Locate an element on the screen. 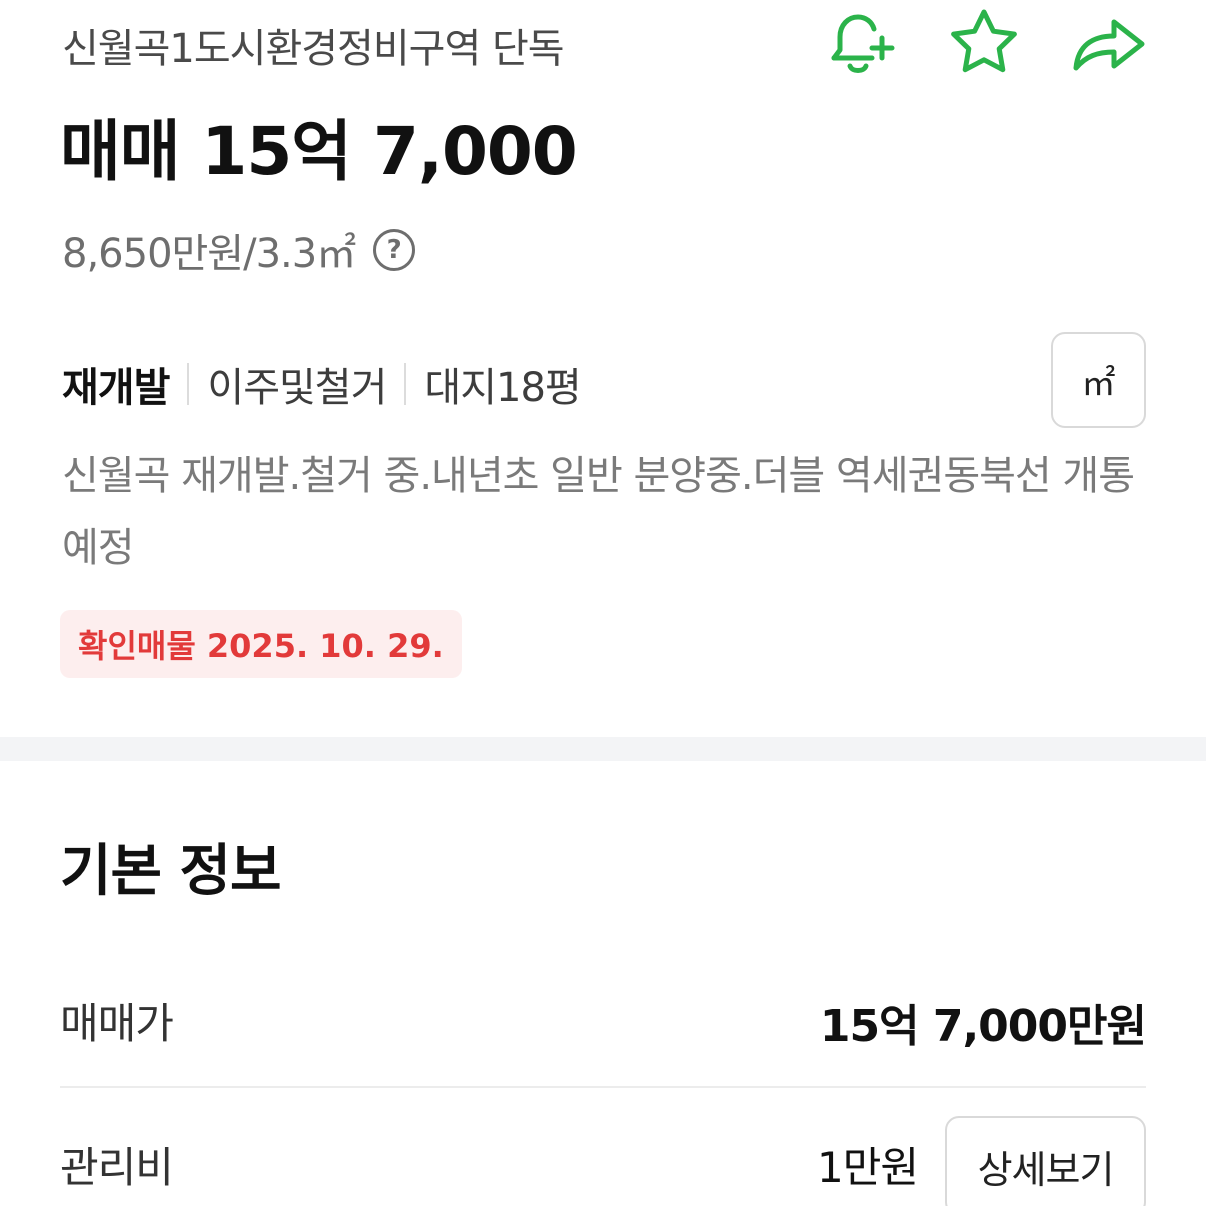 This screenshot has width=1206, height=1206. property-tags: 재개발 이주및철거 대지18평 is located at coordinates (322, 384).